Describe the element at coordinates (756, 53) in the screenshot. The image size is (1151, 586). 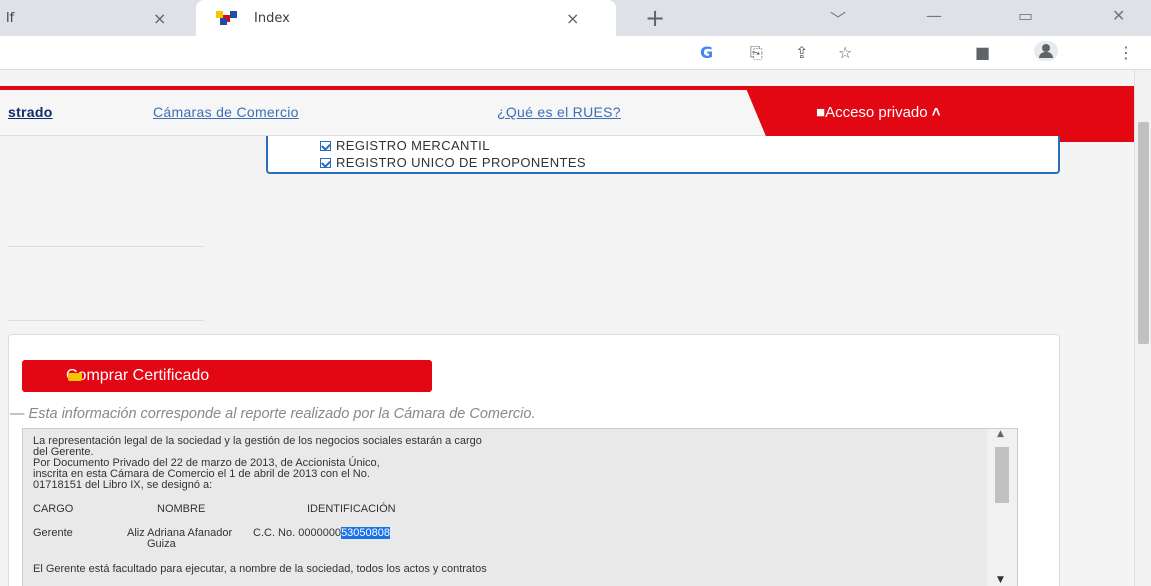
I see `translate-icon: ⎘` at that location.